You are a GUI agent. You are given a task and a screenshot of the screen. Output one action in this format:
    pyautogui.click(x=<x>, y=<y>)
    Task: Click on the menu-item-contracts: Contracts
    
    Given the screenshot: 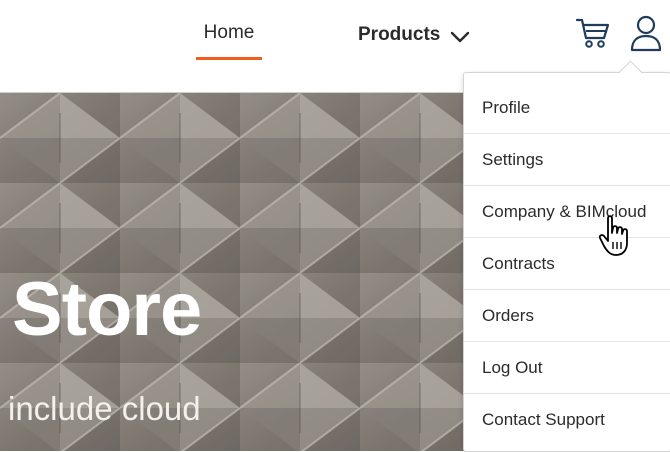 What is the action you would take?
    pyautogui.click(x=567, y=264)
    